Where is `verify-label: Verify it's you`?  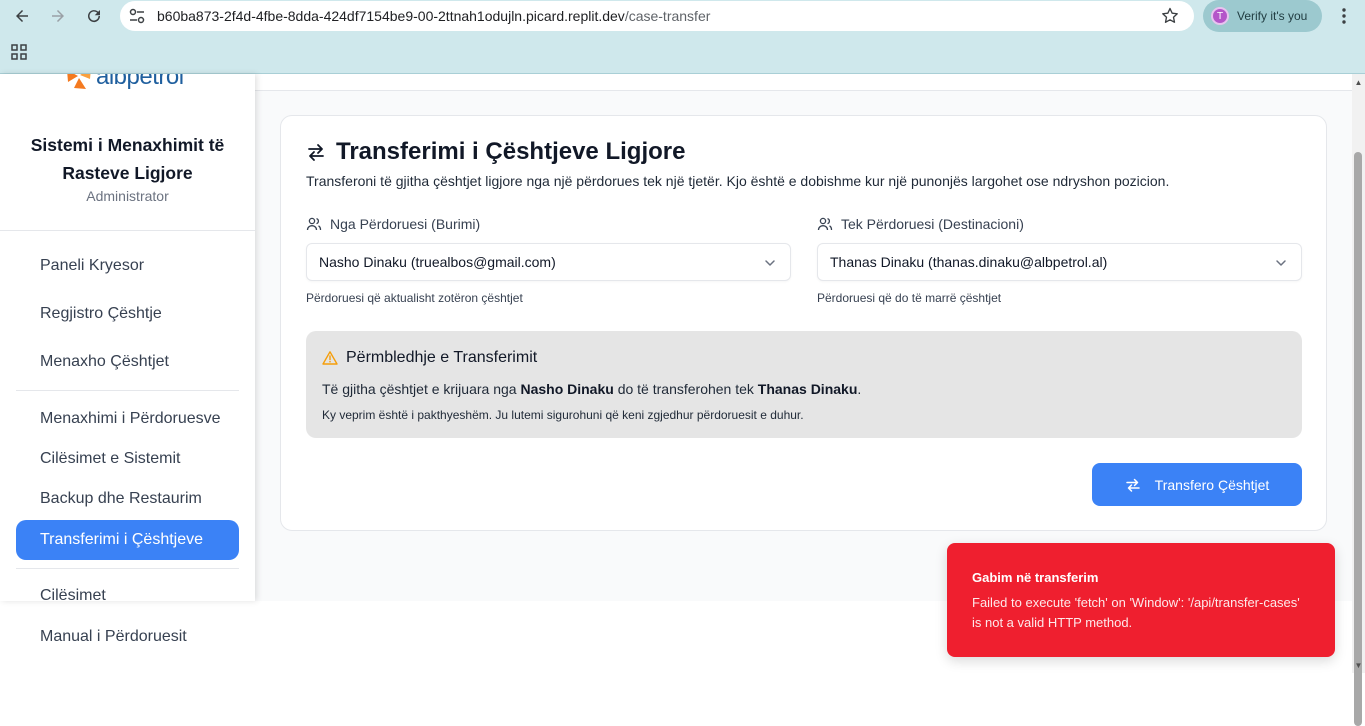
verify-label: Verify it's you is located at coordinates (1272, 16).